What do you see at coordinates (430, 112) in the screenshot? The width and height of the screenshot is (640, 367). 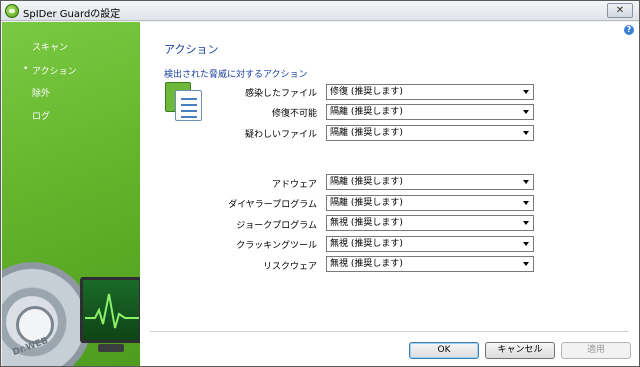 I see `select-incurable: 隔離 (推奨します)` at bounding box center [430, 112].